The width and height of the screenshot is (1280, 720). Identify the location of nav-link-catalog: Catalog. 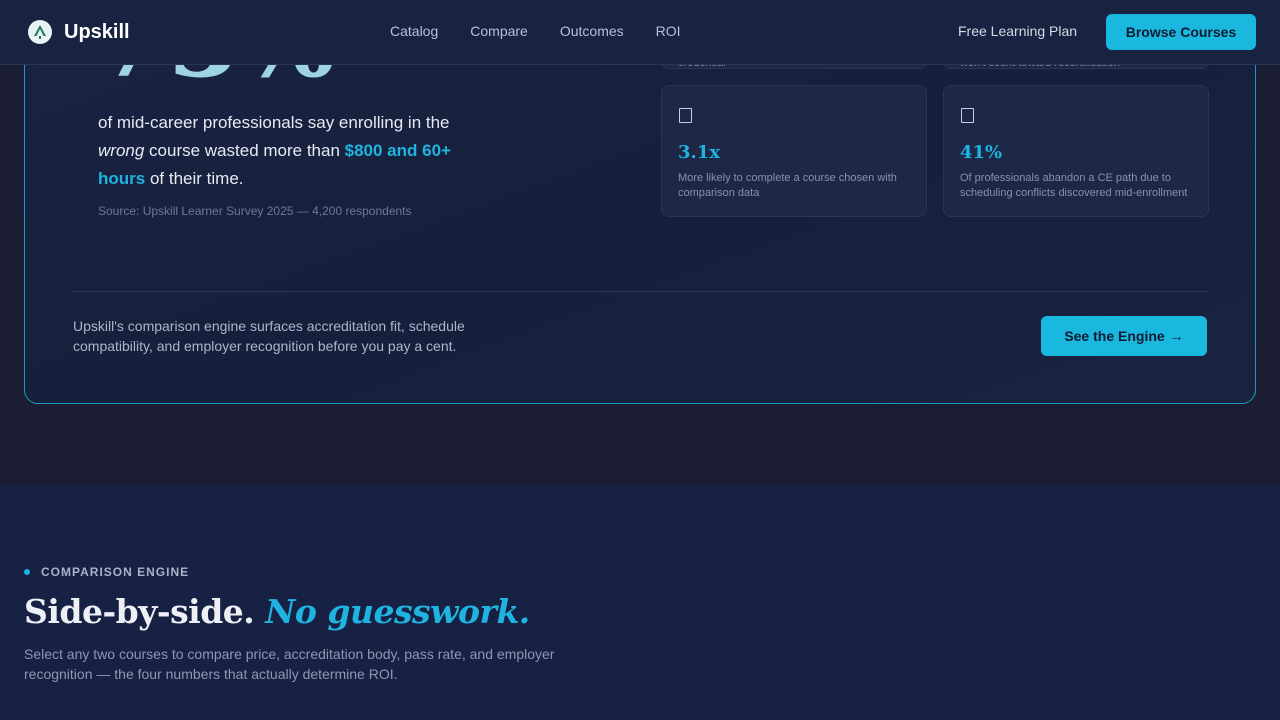
(414, 31).